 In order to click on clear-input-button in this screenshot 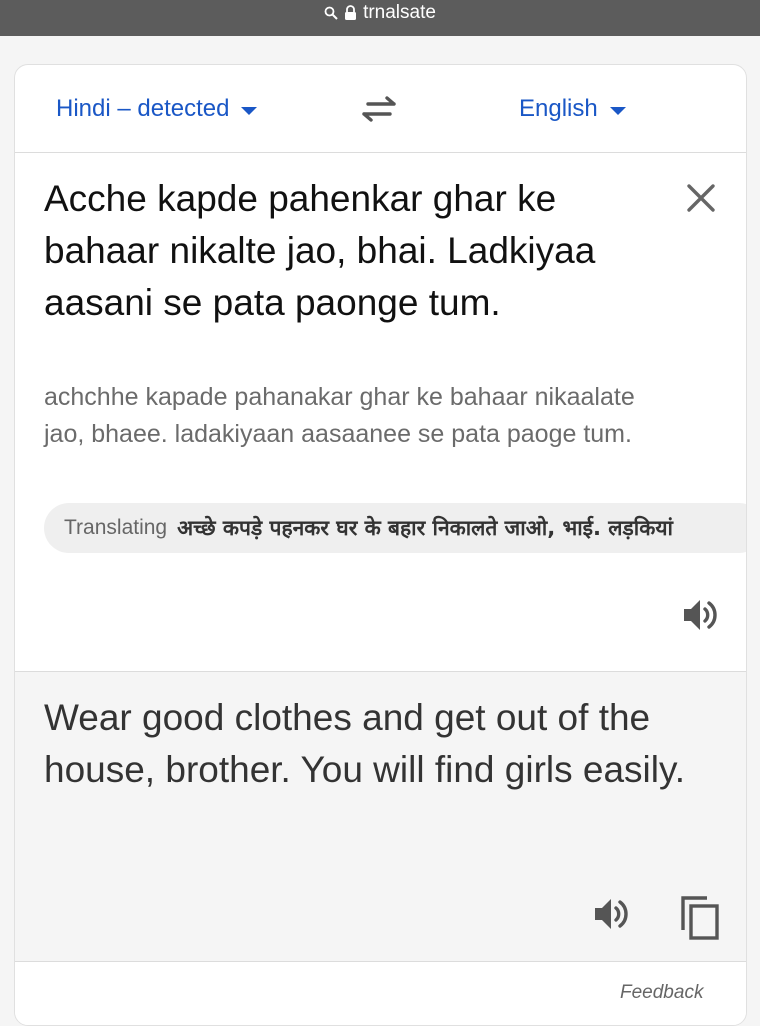, I will do `click(701, 200)`.